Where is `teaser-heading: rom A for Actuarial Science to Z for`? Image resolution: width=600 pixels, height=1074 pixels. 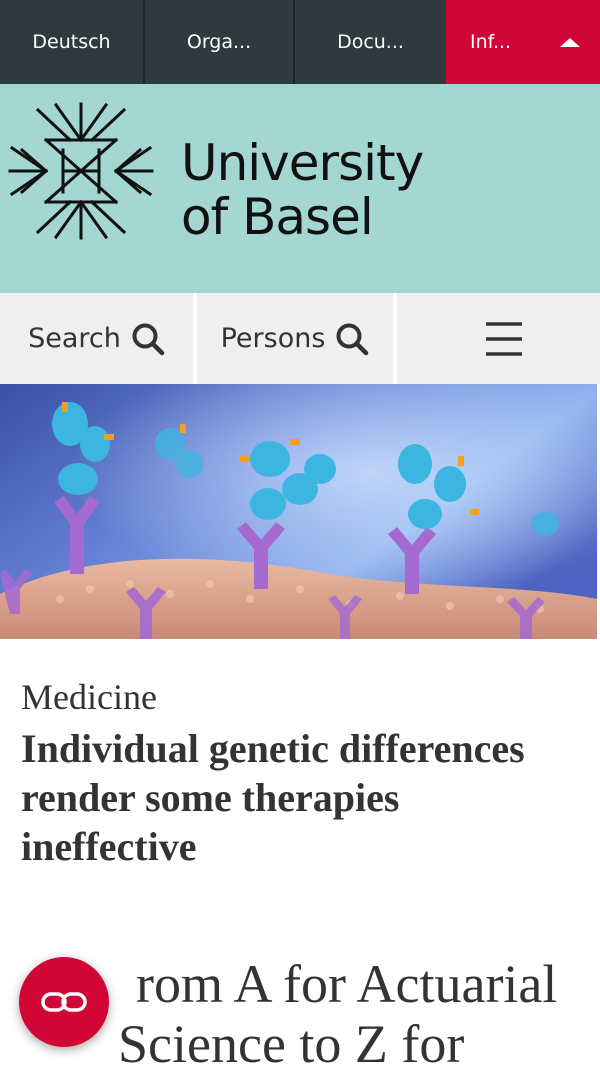 teaser-heading: rom A for Actuarial Science to Z for is located at coordinates (353, 1014).